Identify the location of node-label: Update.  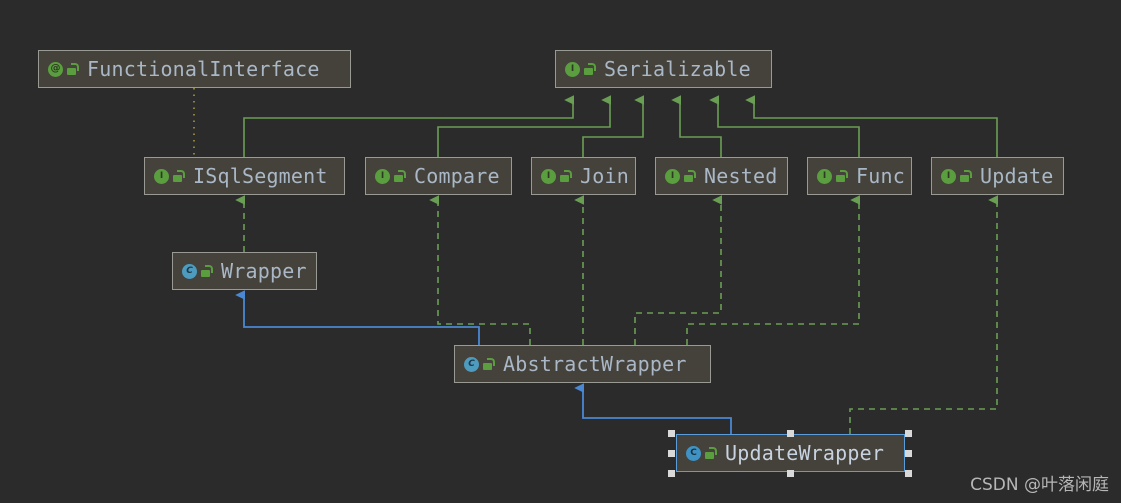
(1017, 176).